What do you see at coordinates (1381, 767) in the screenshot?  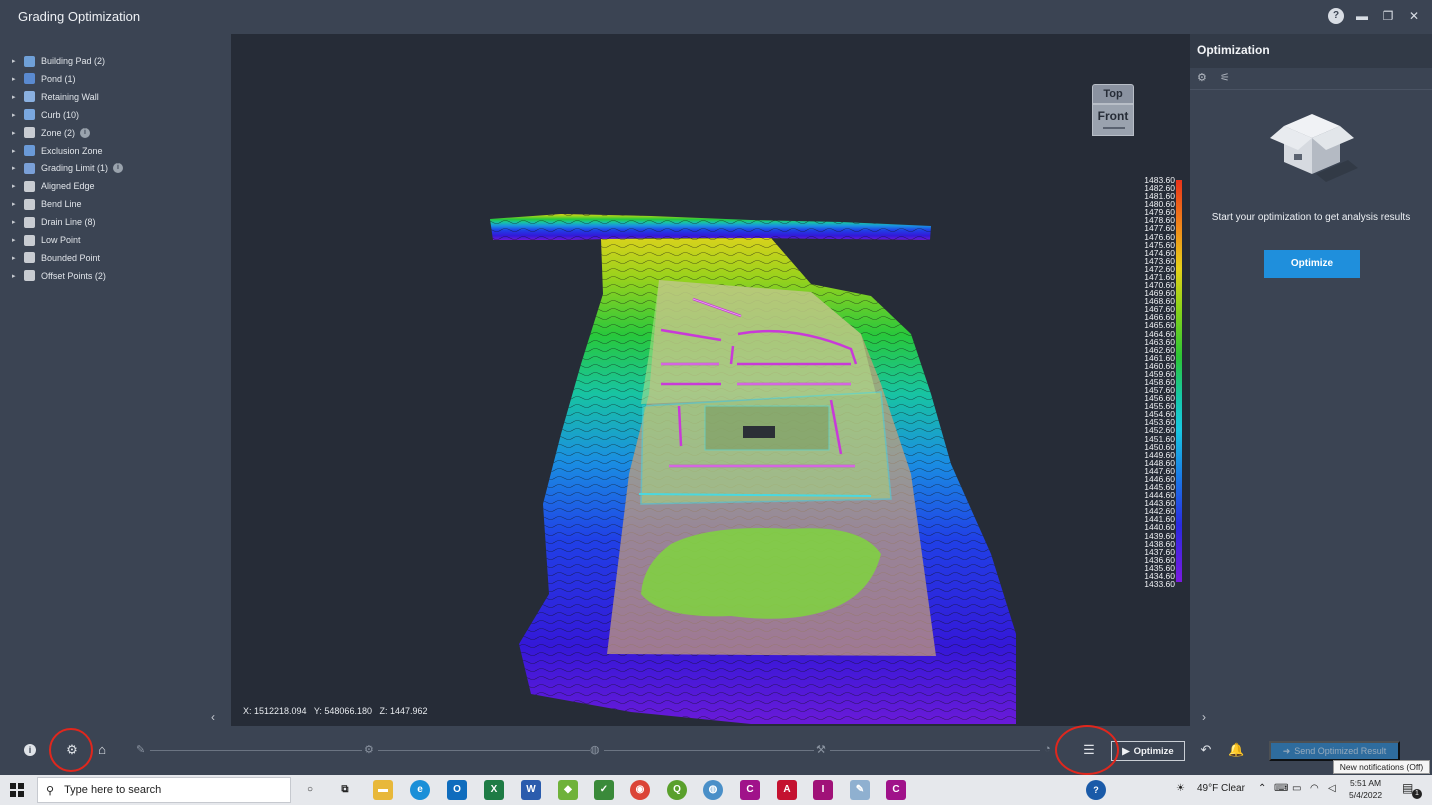 I see `notifications-tooltip: New notifications (Off)` at bounding box center [1381, 767].